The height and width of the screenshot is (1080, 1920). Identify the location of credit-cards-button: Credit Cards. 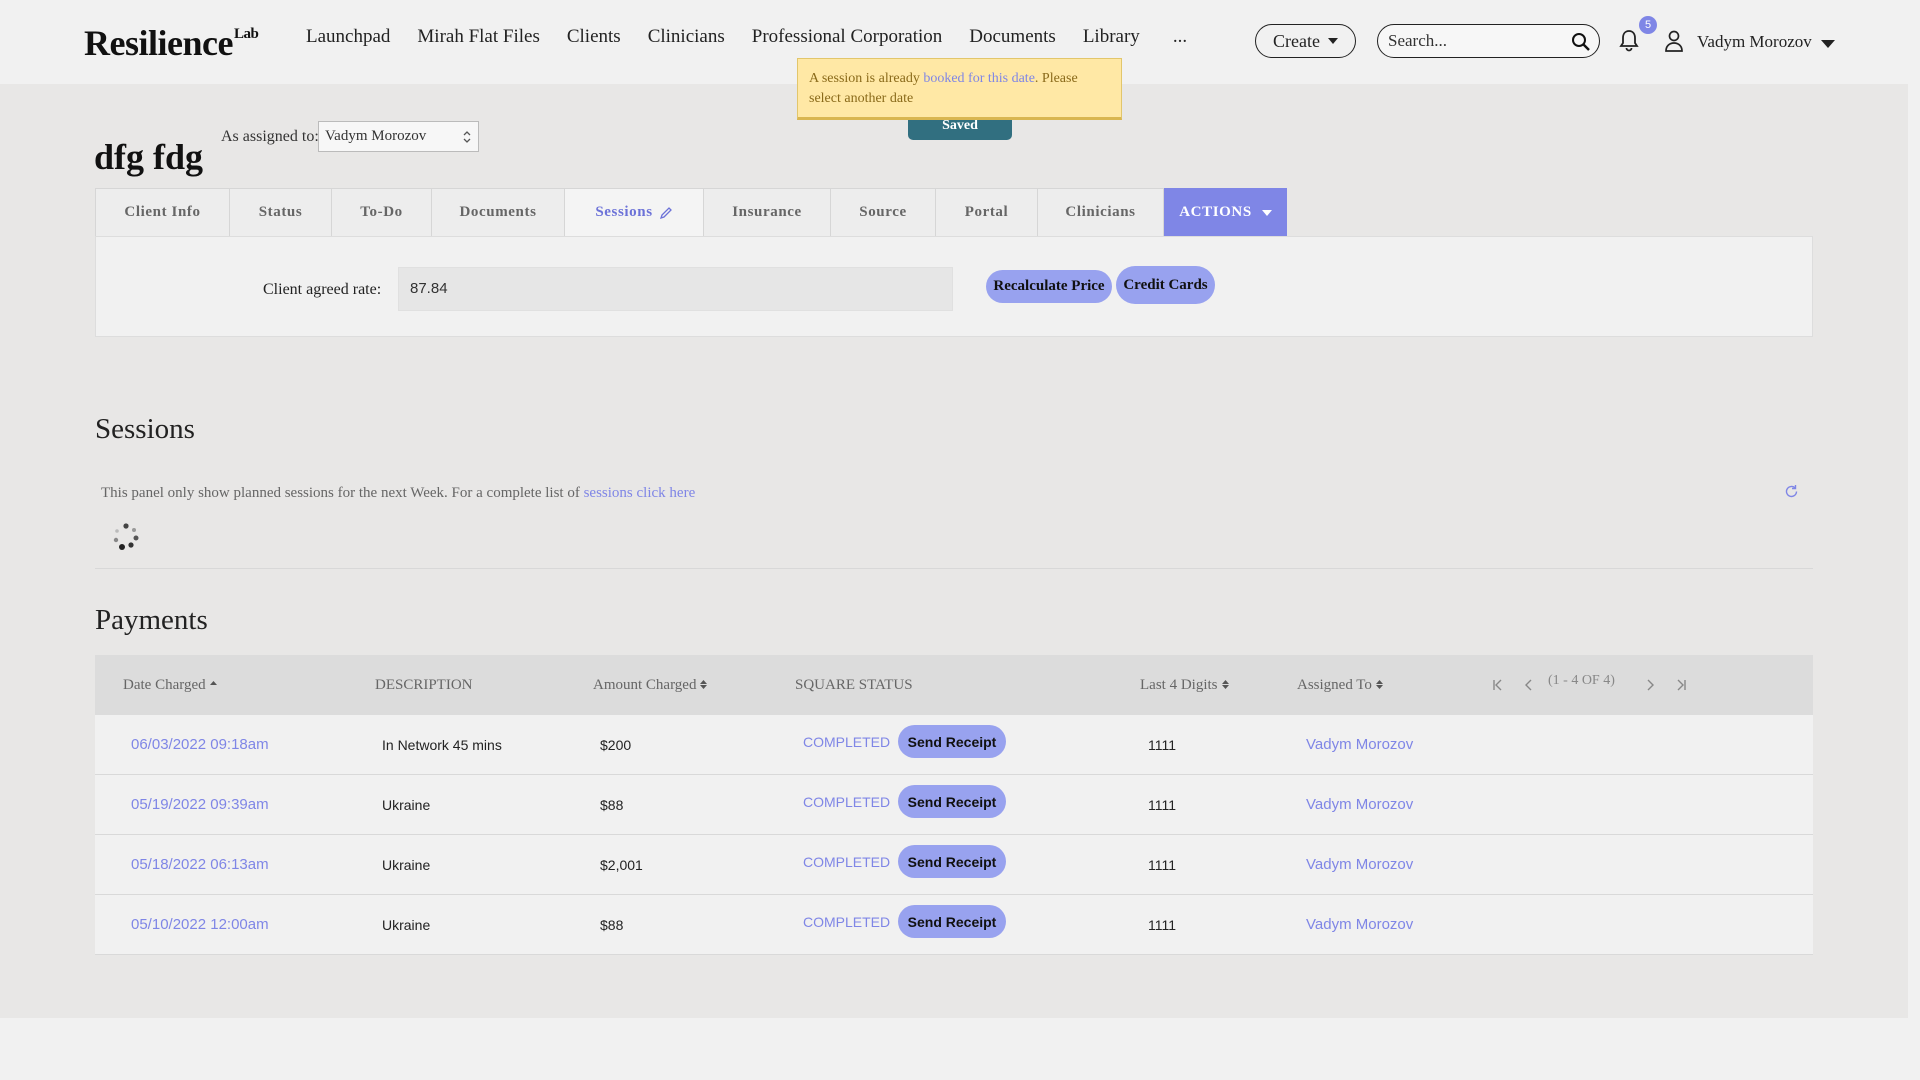
(1165, 285).